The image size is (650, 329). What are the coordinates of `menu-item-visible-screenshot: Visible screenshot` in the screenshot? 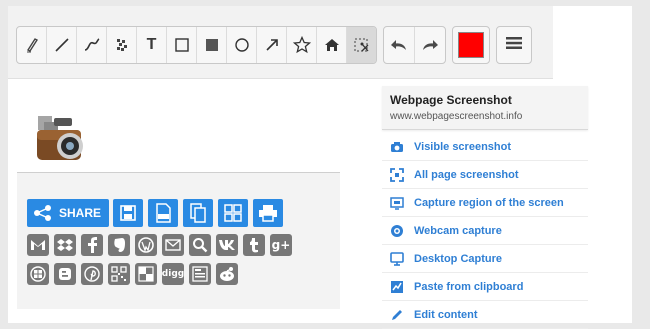 It's located at (485, 147).